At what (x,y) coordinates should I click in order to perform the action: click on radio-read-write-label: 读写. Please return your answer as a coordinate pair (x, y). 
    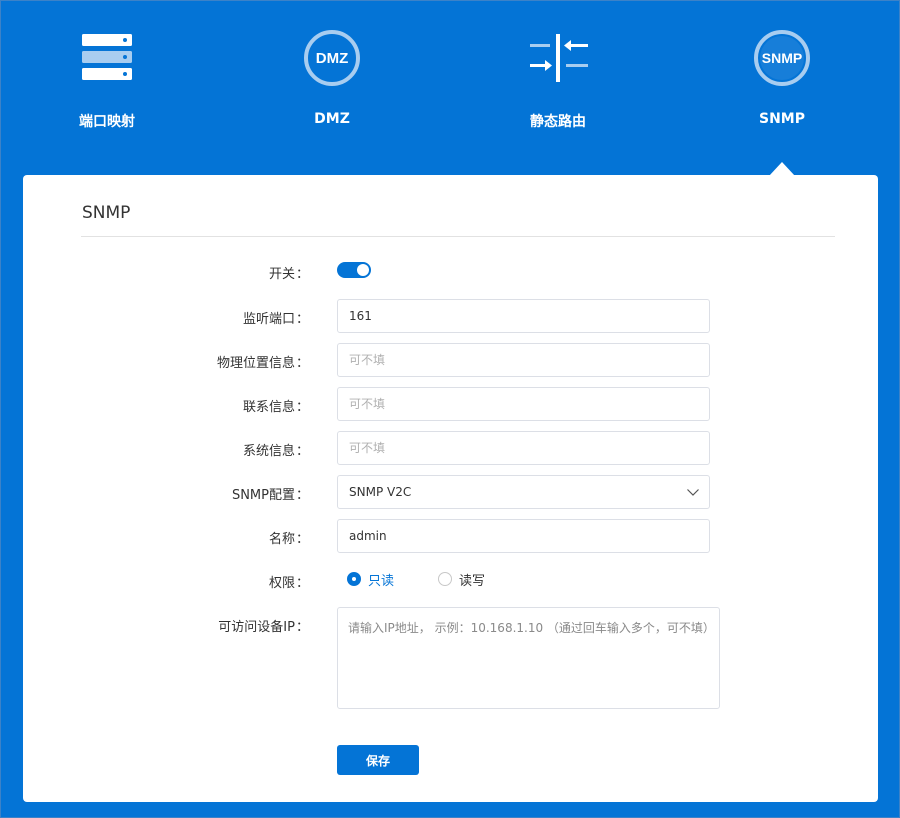
    Looking at the image, I should click on (472, 581).